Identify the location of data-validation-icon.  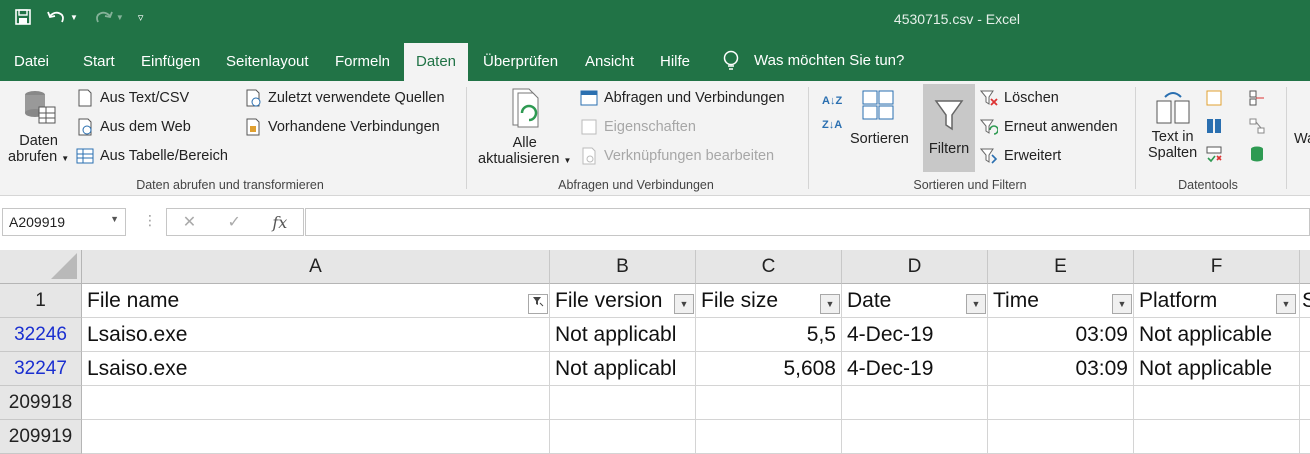
(1214, 154).